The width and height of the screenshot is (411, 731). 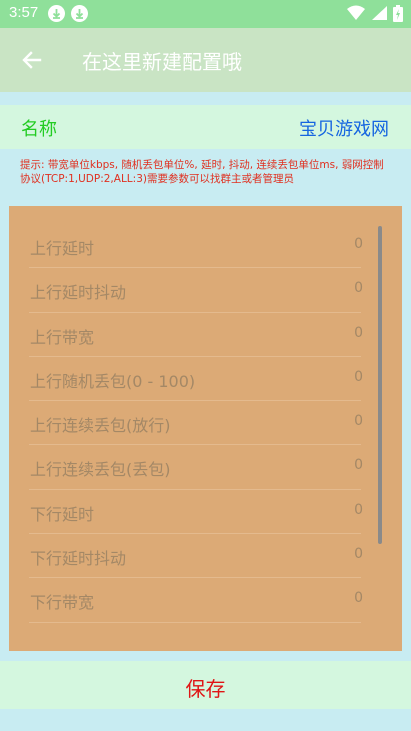 I want to click on save-button: 保存, so click(x=205, y=685).